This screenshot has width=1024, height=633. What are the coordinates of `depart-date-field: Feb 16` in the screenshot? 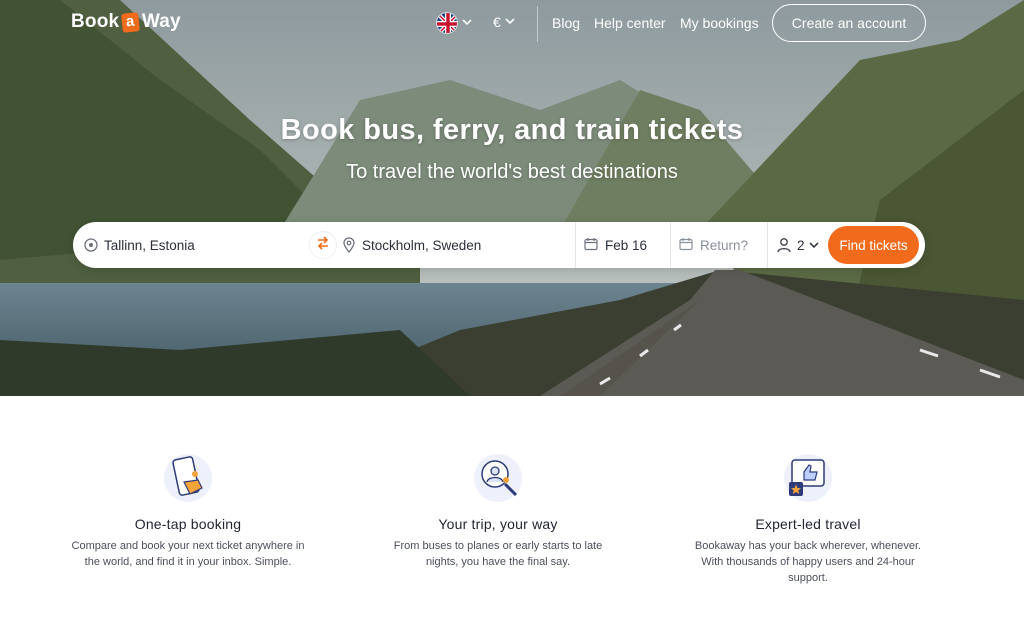 It's located at (624, 245).